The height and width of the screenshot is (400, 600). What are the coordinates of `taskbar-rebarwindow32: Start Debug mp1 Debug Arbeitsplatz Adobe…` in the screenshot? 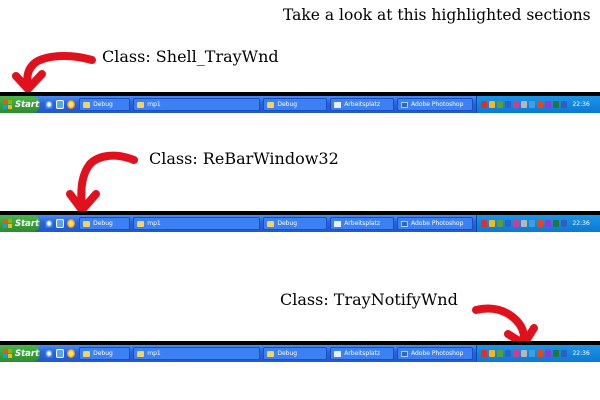 It's located at (300, 221).